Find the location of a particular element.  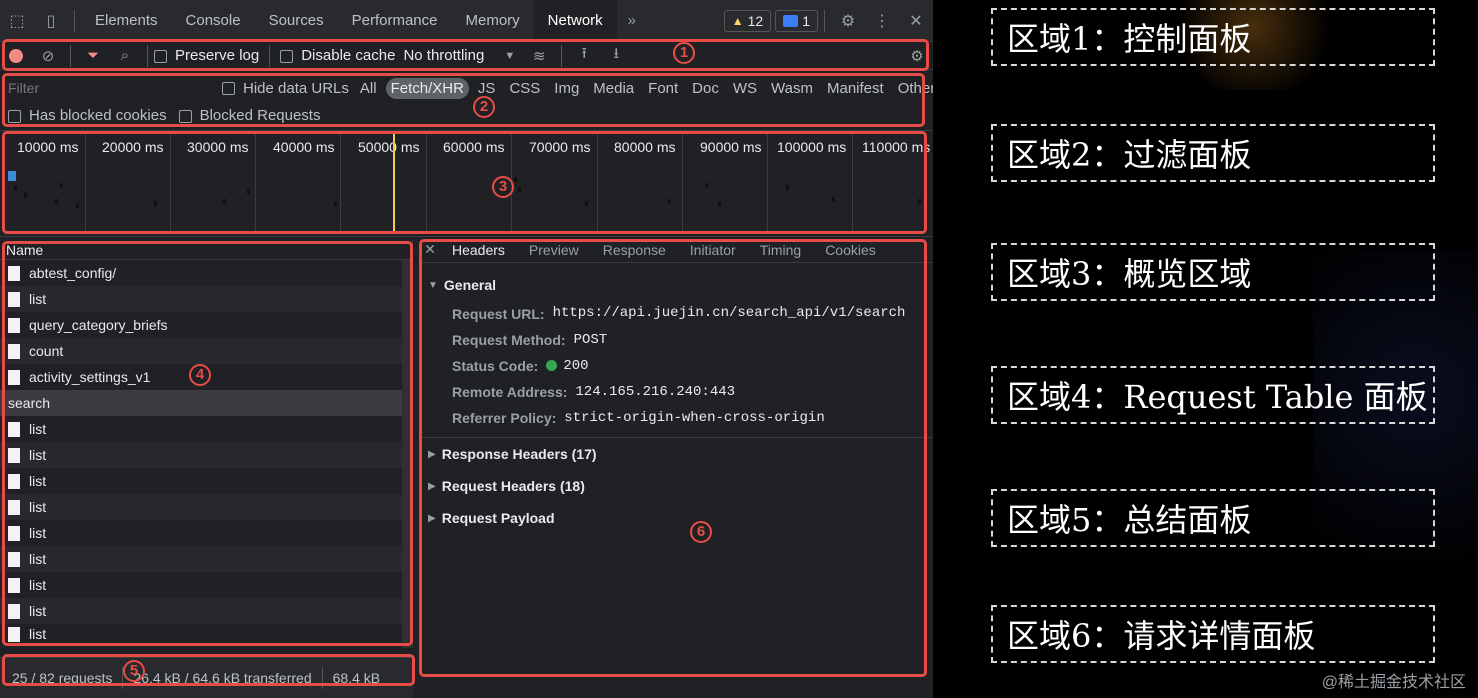

inspect-element-icon: ⬚ is located at coordinates (17, 21).